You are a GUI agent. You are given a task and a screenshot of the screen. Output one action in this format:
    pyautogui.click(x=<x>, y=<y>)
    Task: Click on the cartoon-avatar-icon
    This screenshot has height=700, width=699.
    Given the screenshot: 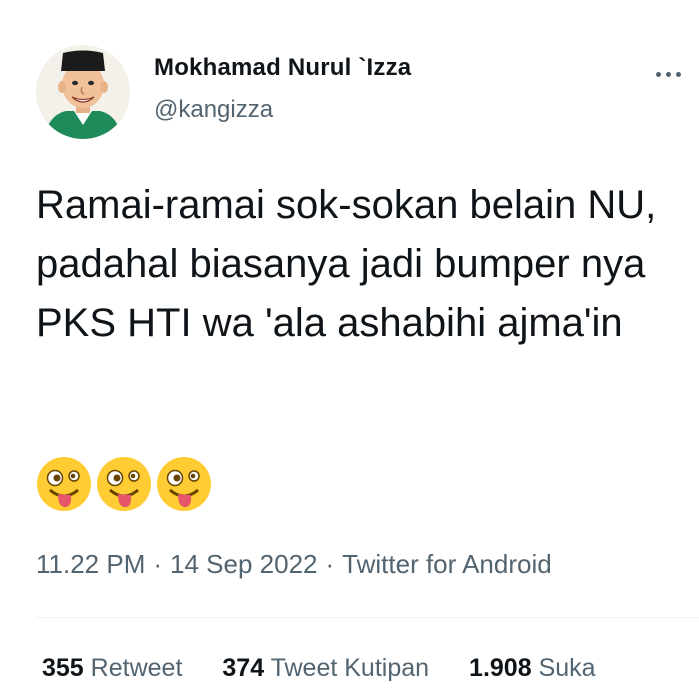 What is the action you would take?
    pyautogui.click(x=83, y=92)
    